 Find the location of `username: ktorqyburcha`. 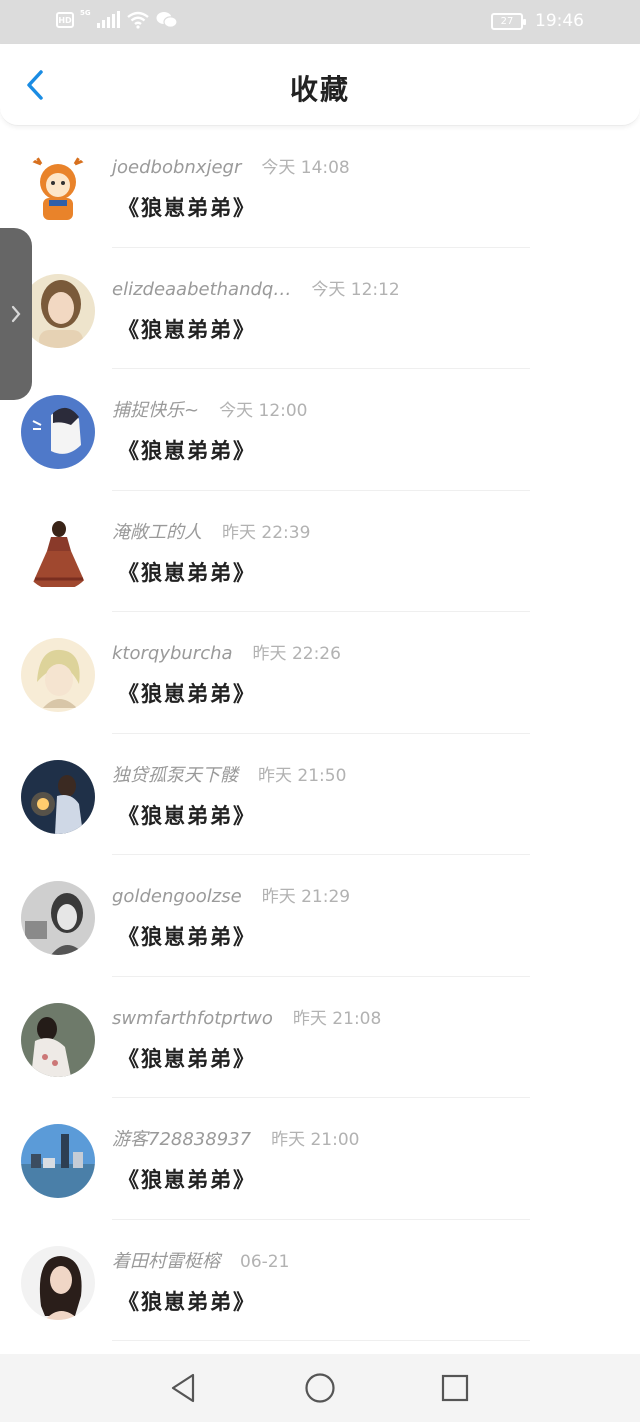

username: ktorqyburcha is located at coordinates (172, 653).